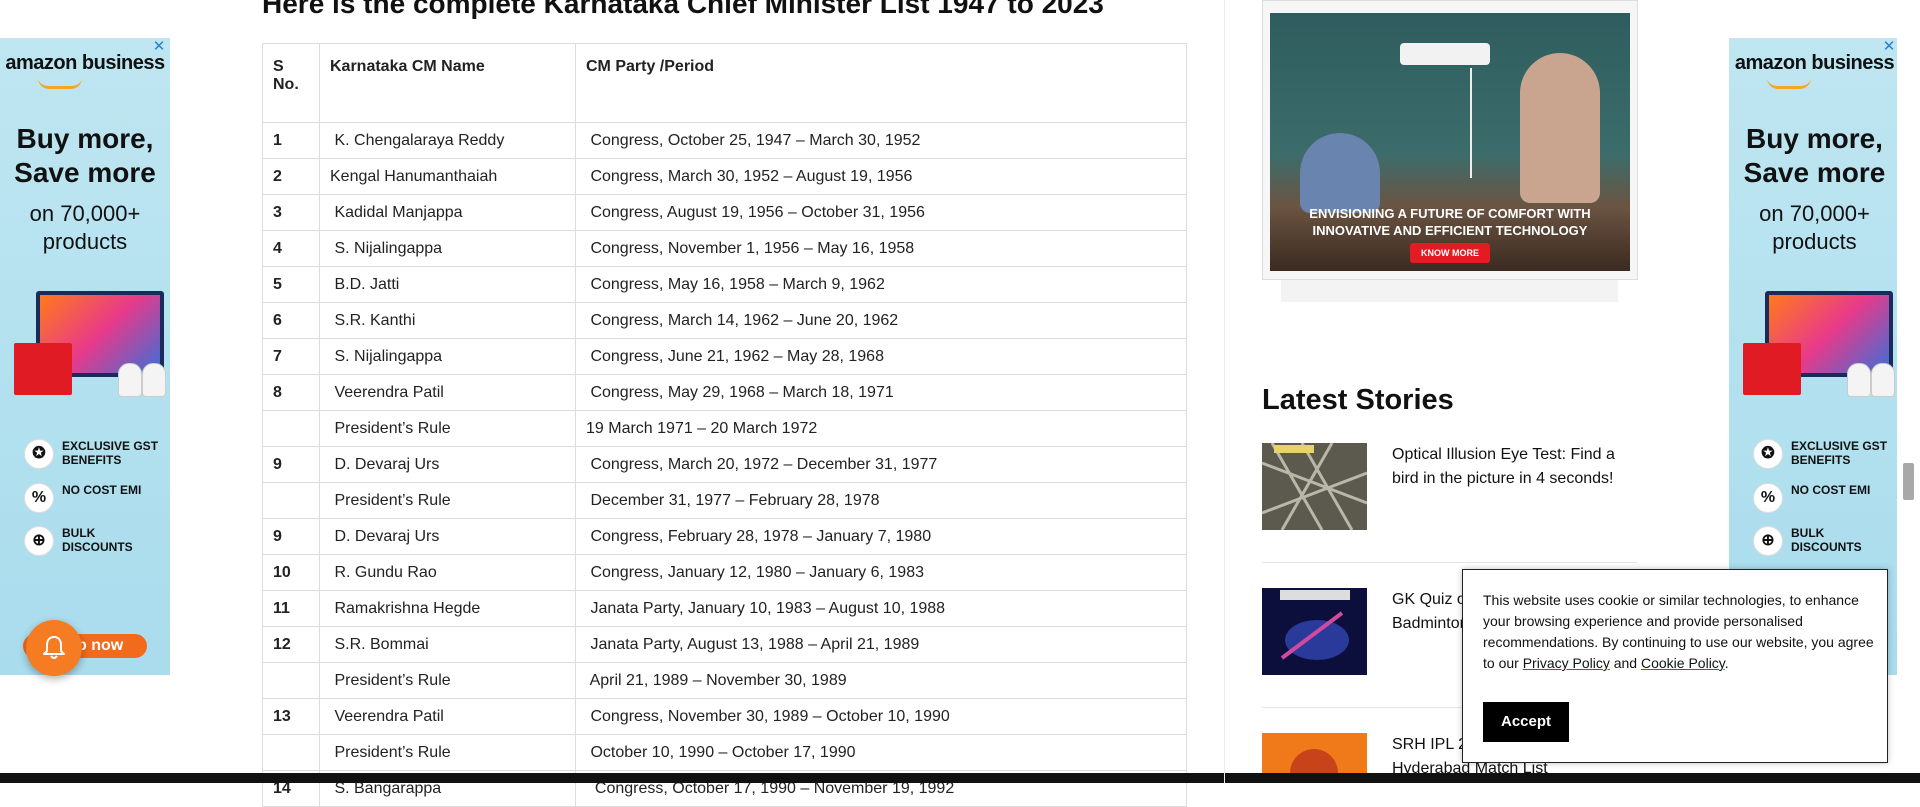 The height and width of the screenshot is (807, 1920). What do you see at coordinates (97, 540) in the screenshot?
I see `ad-feature-label: BULK DISCOUNTS` at bounding box center [97, 540].